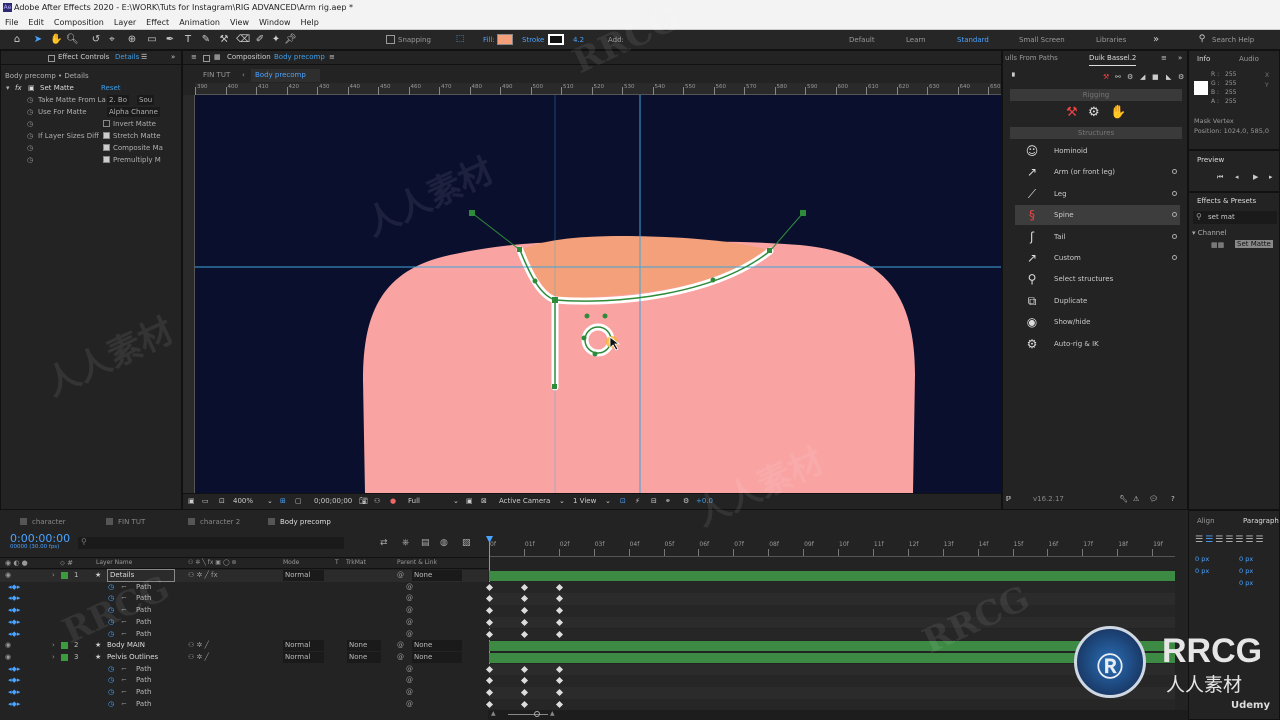 The width and height of the screenshot is (1280, 720). Describe the element at coordinates (203, 575) in the screenshot. I see `layer-switches-icon: ⚇ ✲ ╱ fx` at that location.